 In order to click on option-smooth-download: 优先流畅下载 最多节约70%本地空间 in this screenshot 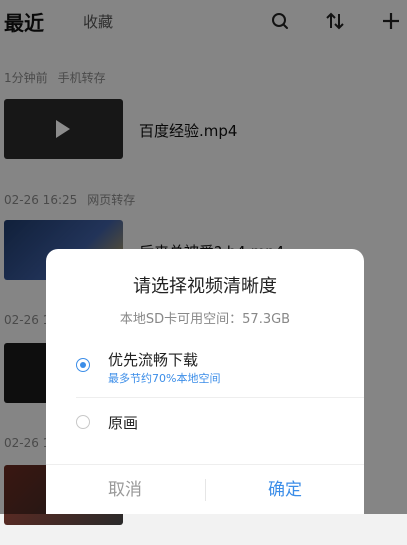, I will do `click(211, 369)`.